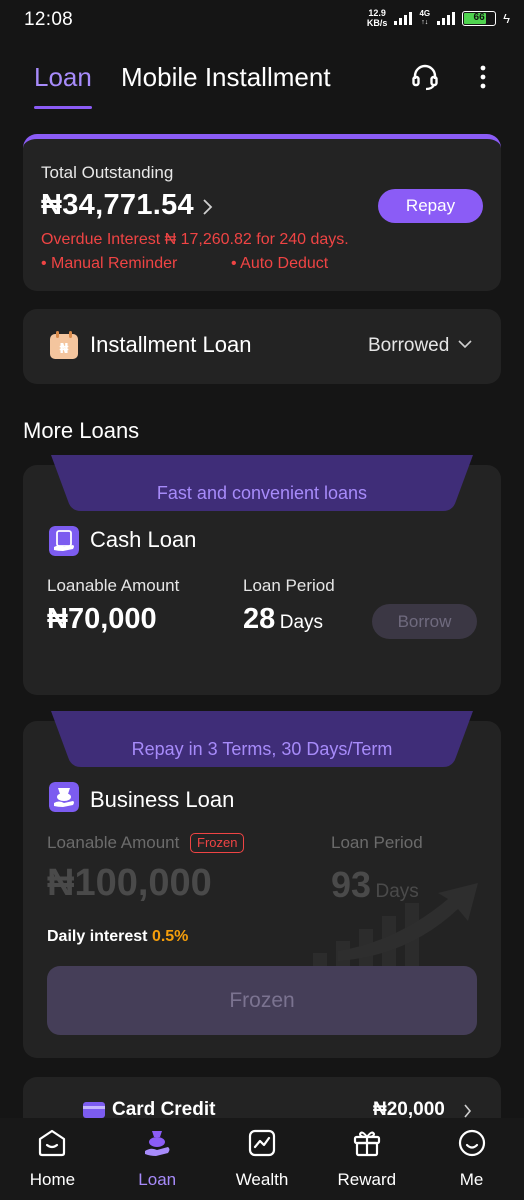  I want to click on bottom-nav: Home Loan Wealth Reward Me, so click(262, 1159).